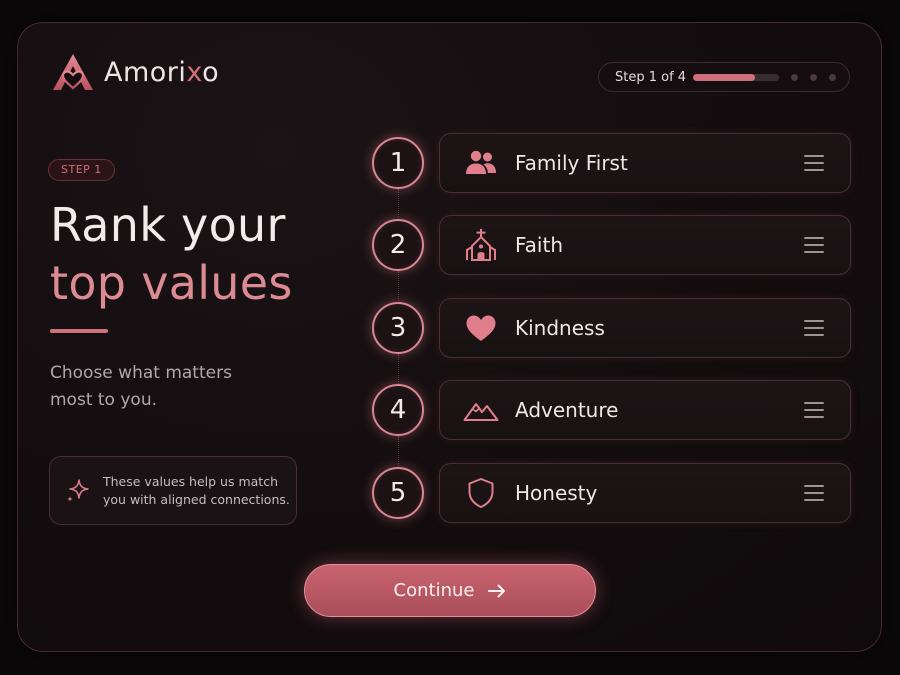 This screenshot has width=900, height=675. Describe the element at coordinates (497, 590) in the screenshot. I see `arrow-right-icon` at that location.